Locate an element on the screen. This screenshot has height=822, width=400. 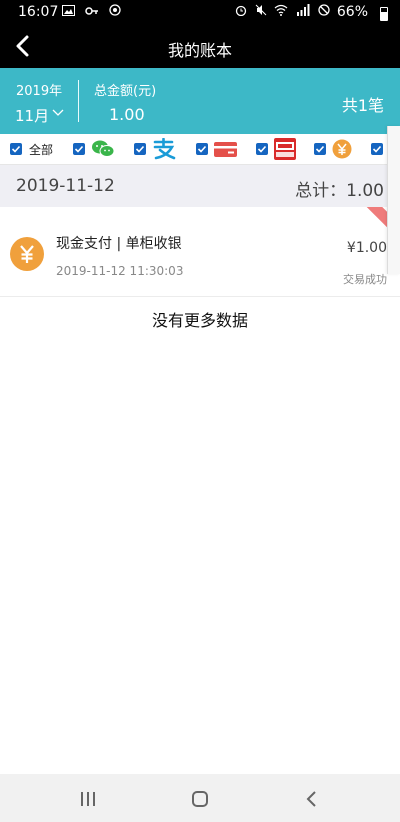
recent-apps-icon is located at coordinates (88, 799).